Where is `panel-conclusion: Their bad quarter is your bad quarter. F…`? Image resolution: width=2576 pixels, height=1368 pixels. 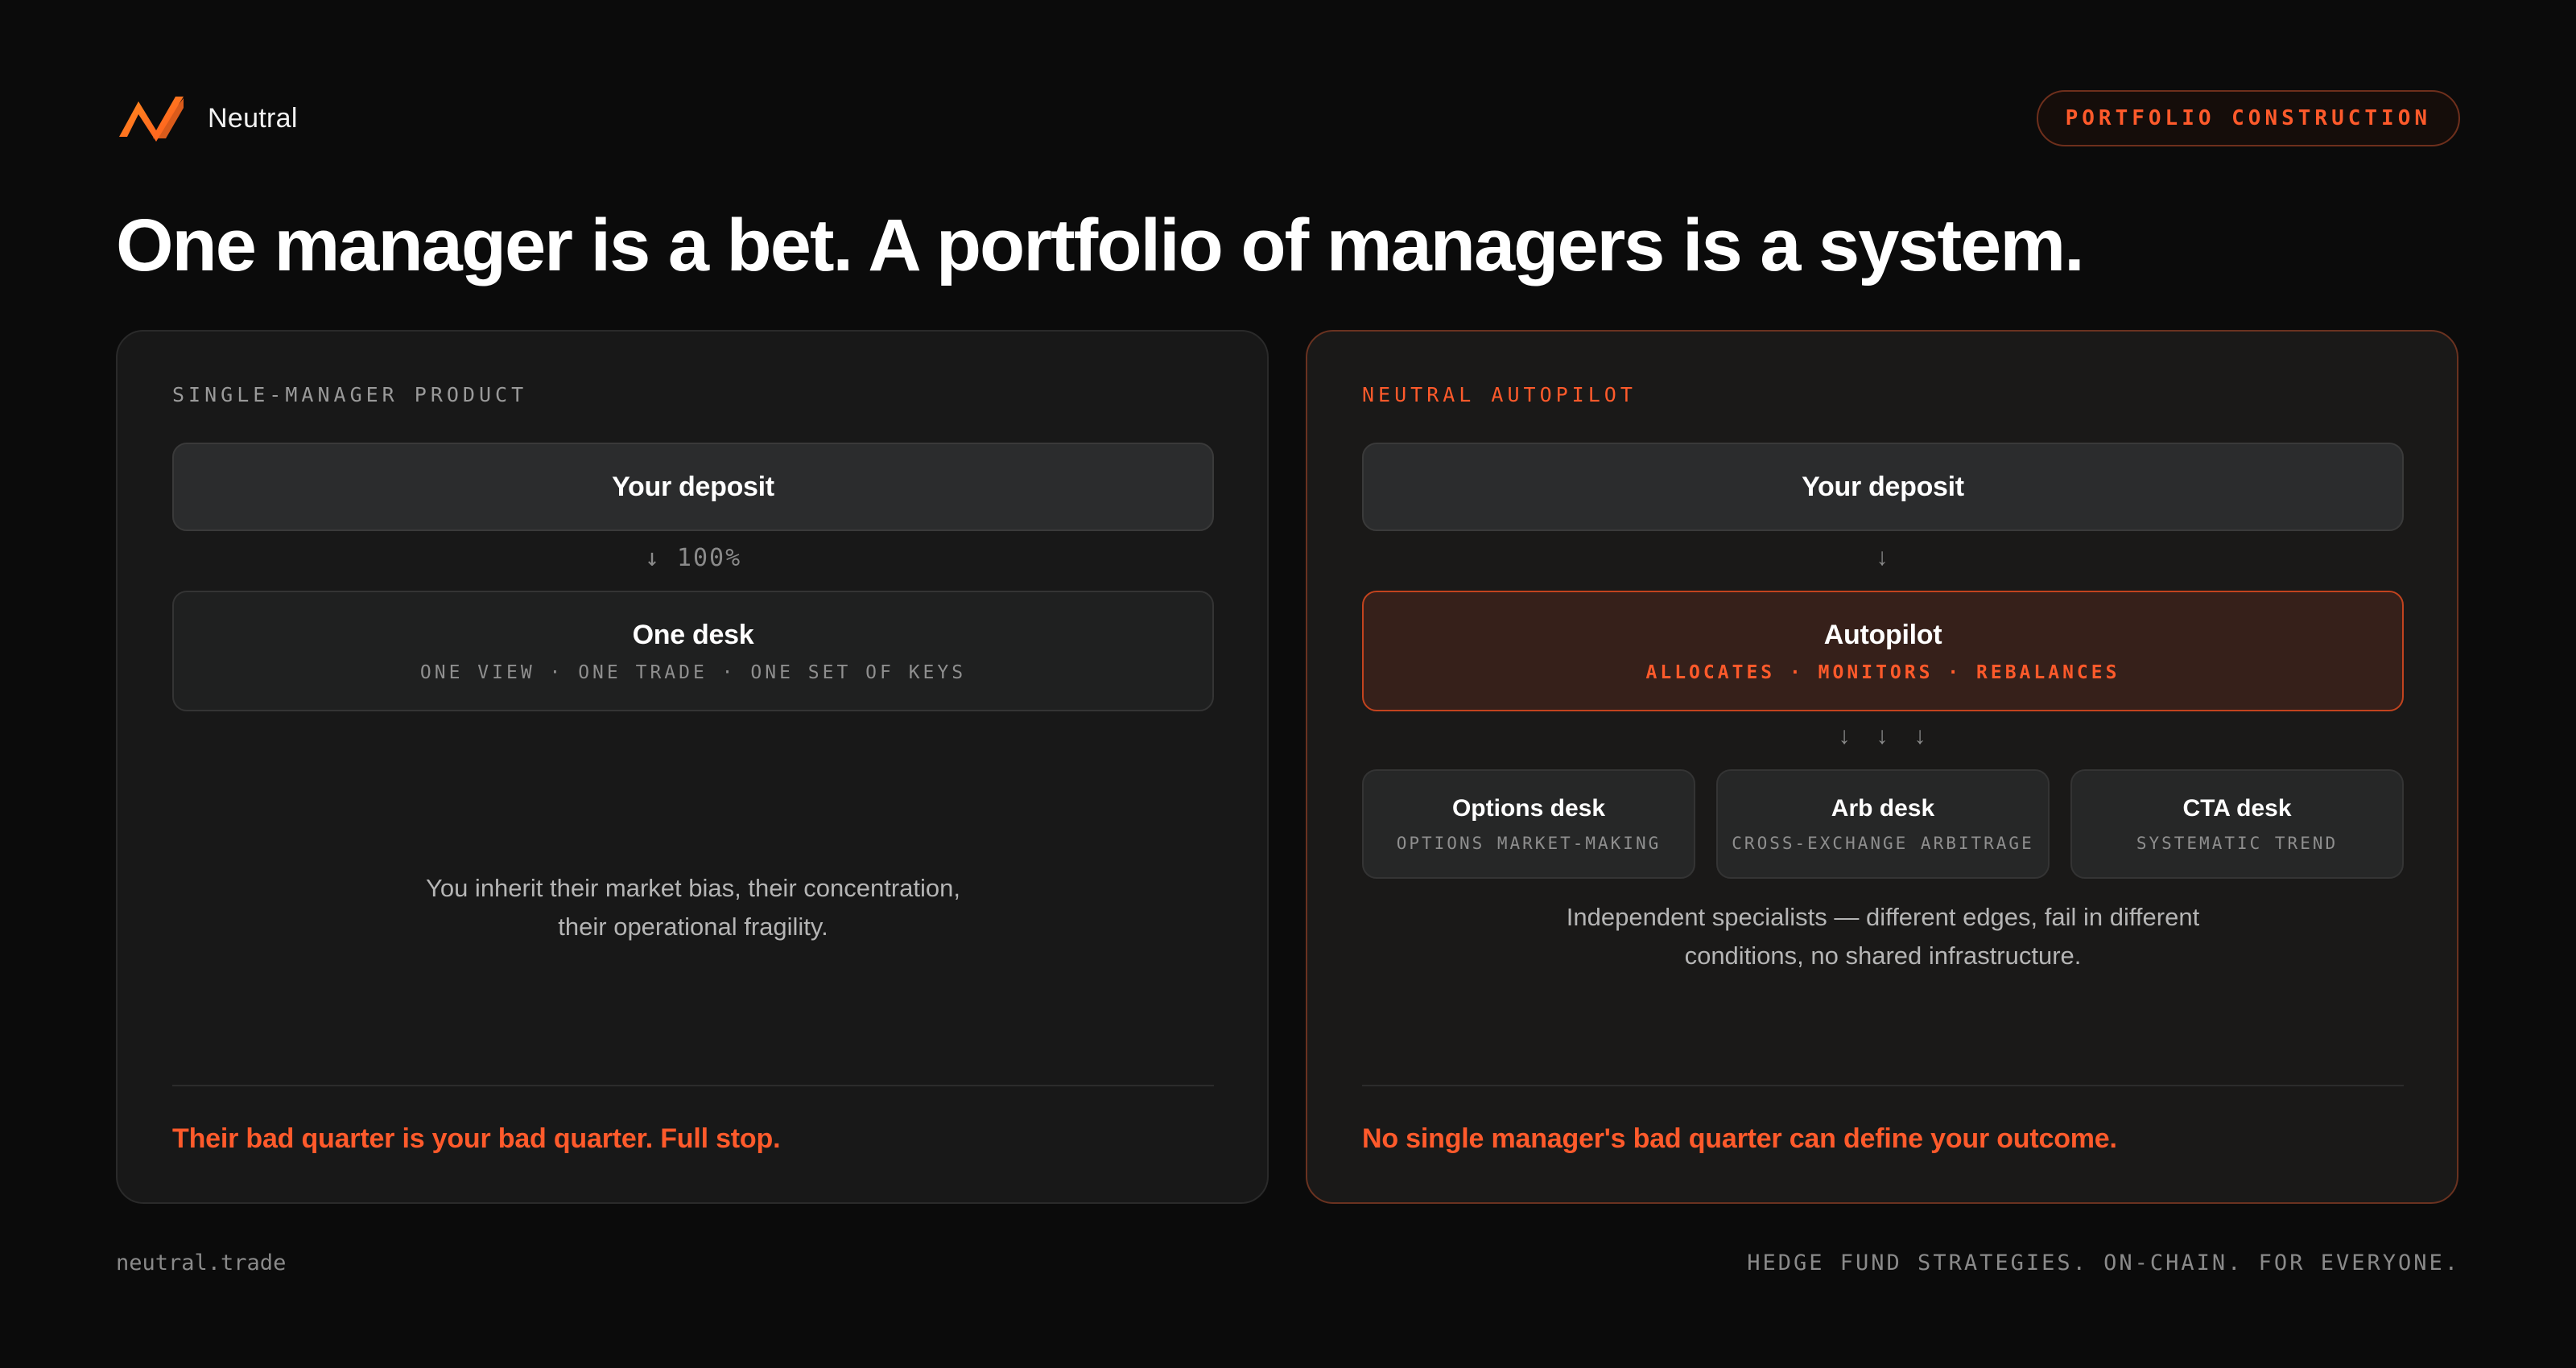
panel-conclusion: Their bad quarter is your bad quarter. F… is located at coordinates (476, 1138).